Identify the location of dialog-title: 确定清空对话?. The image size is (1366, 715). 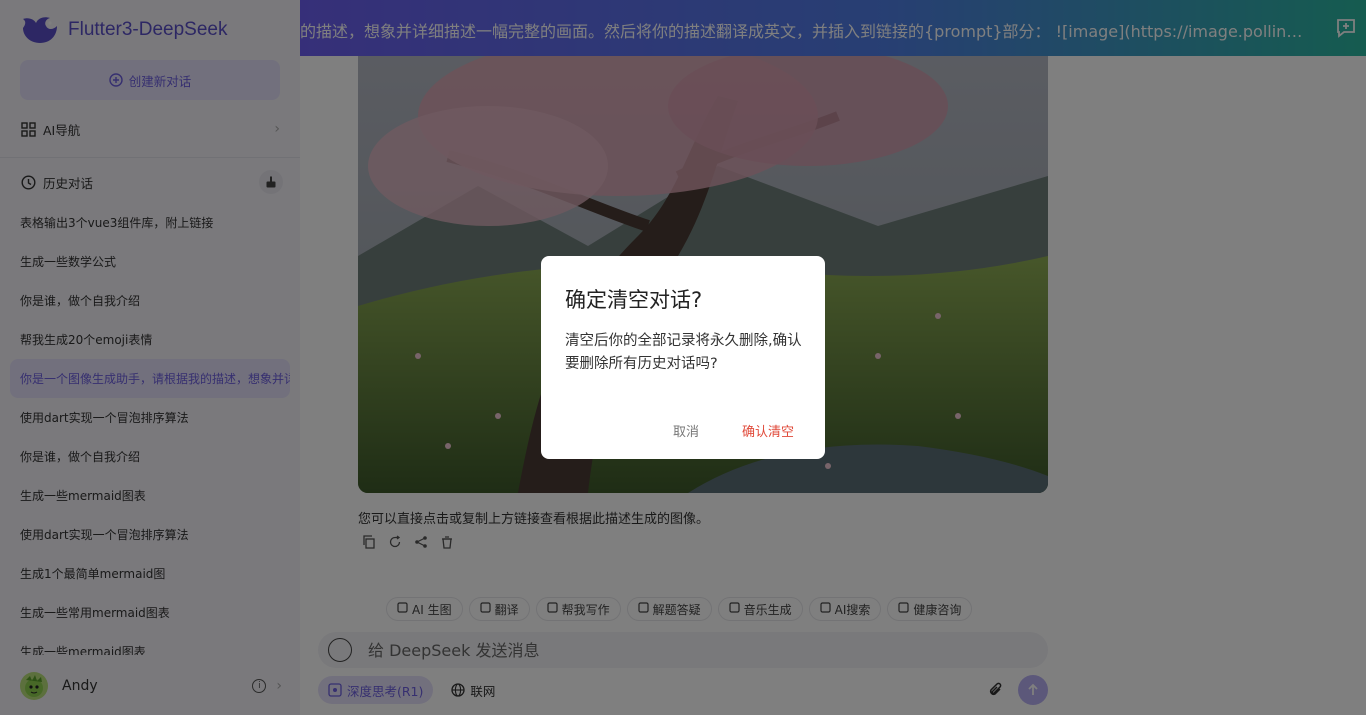
(634, 300).